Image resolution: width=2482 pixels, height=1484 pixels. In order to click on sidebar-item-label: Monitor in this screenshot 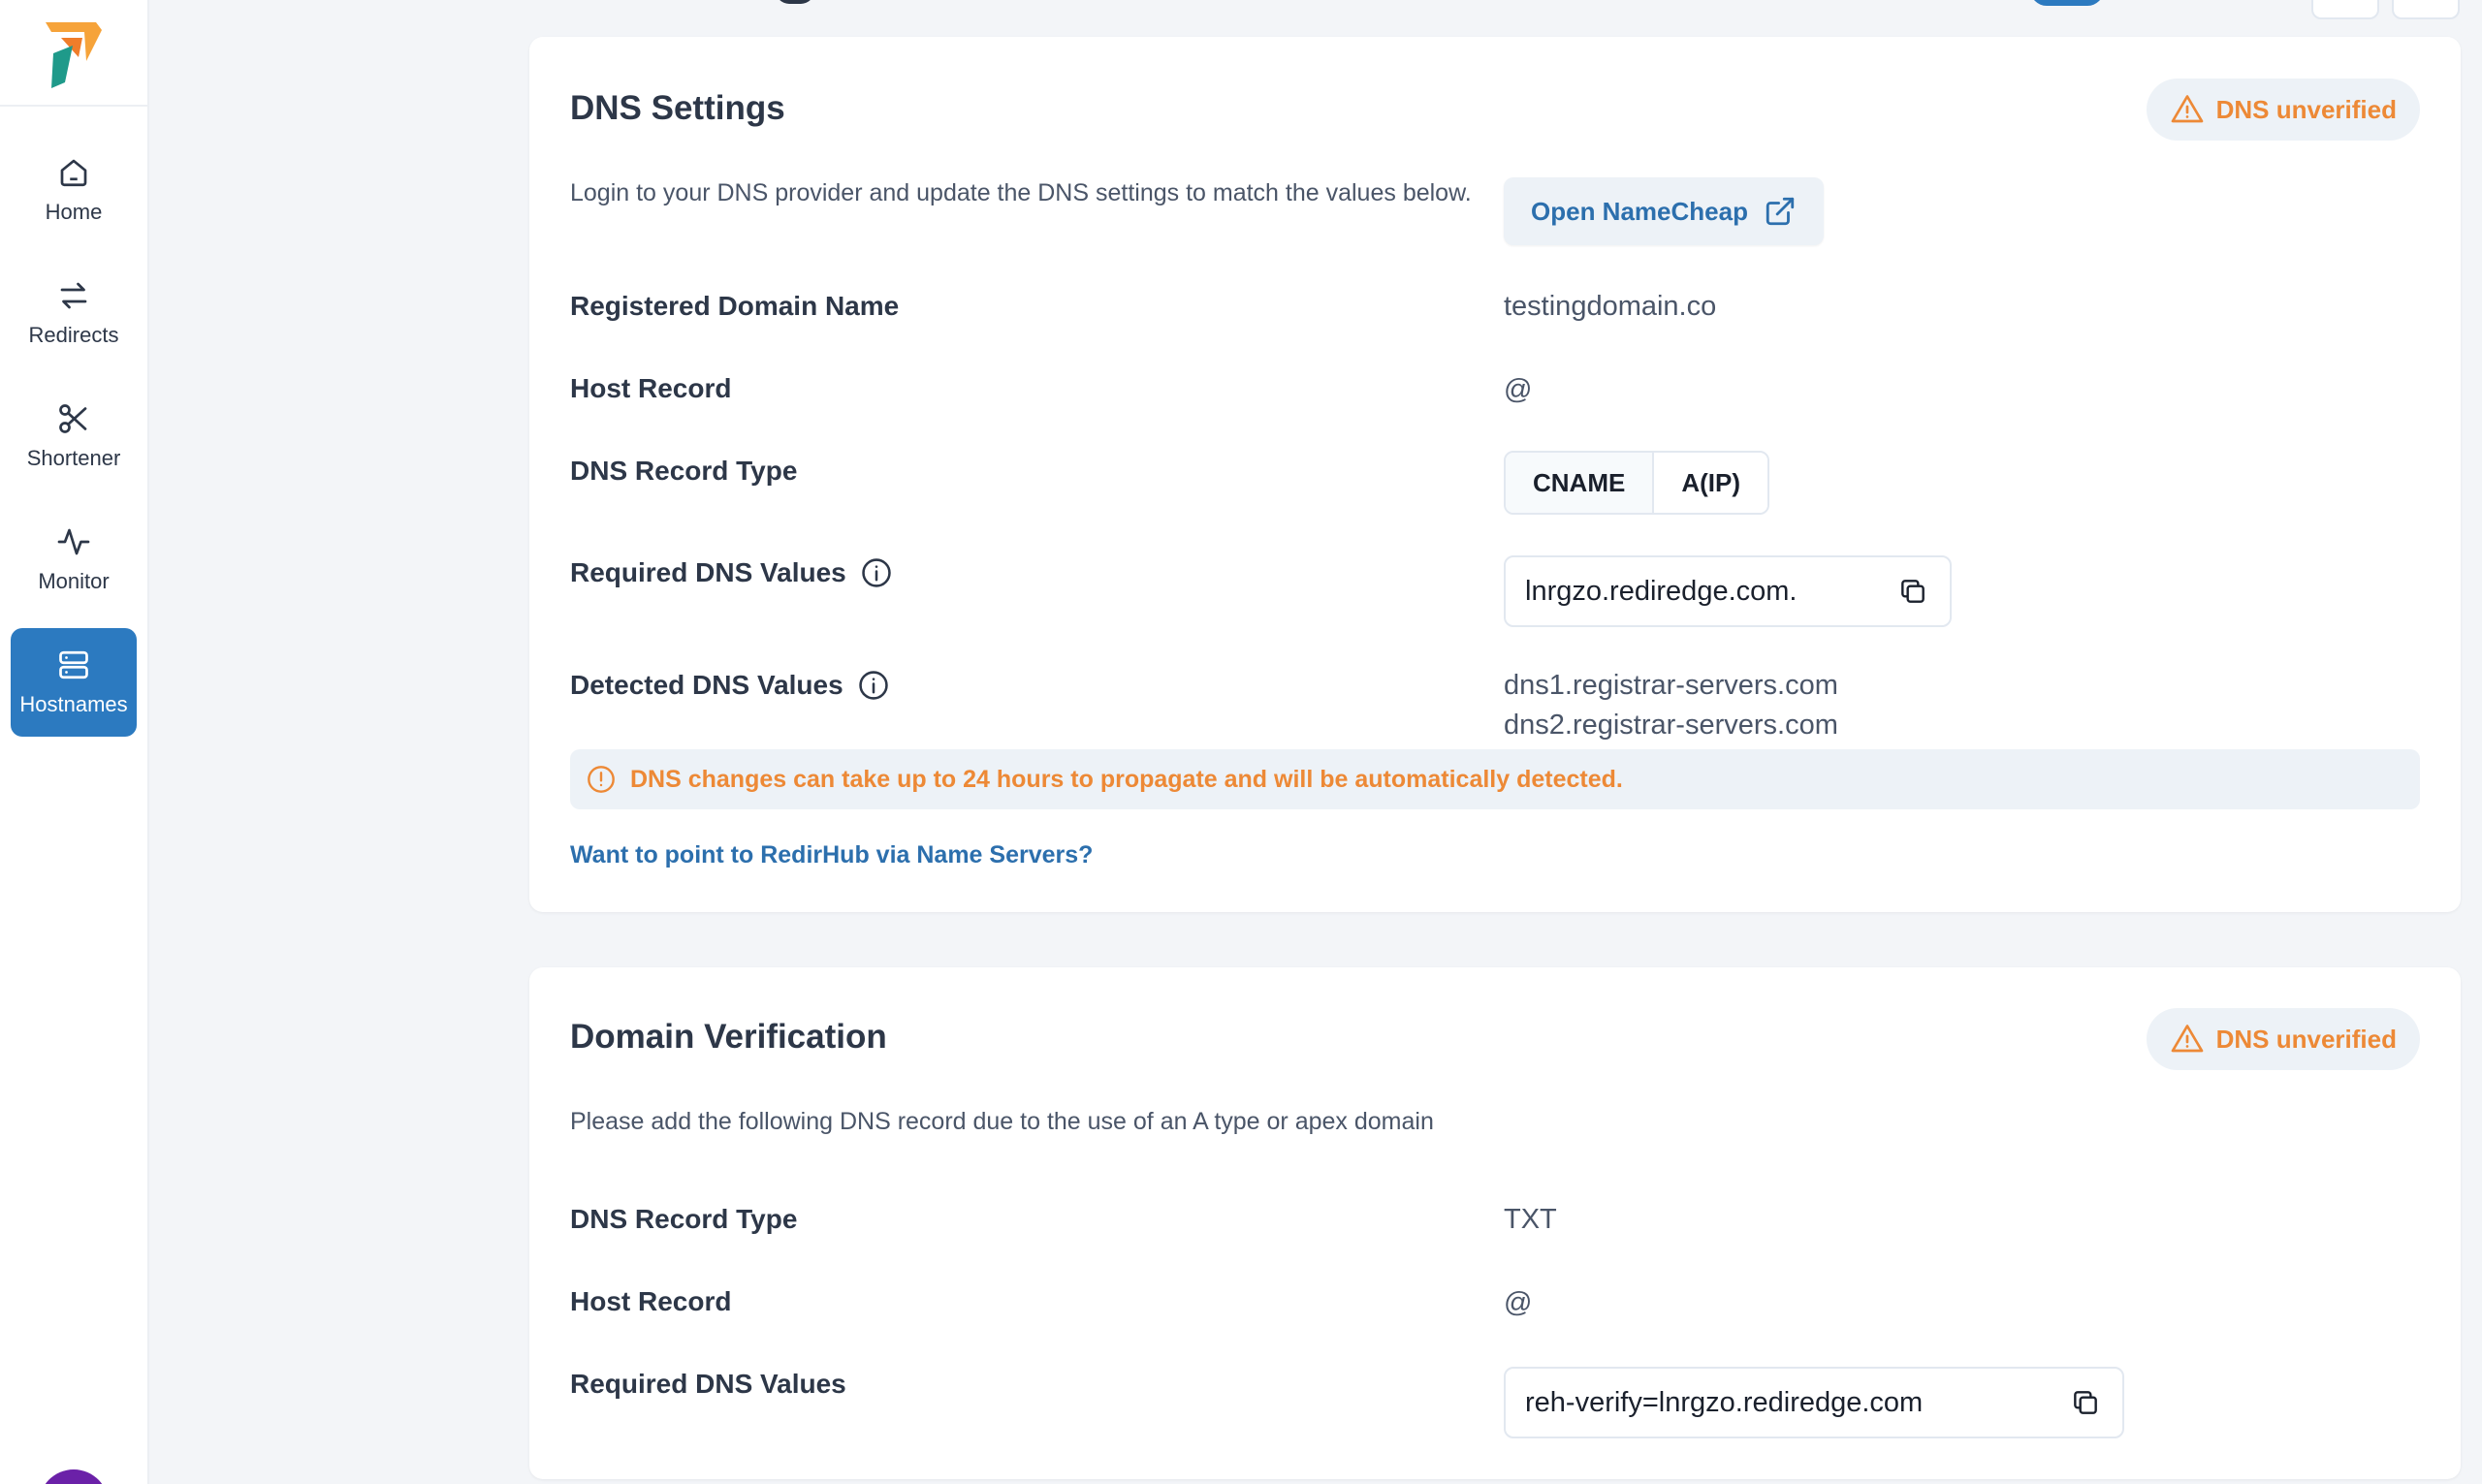, I will do `click(74, 581)`.